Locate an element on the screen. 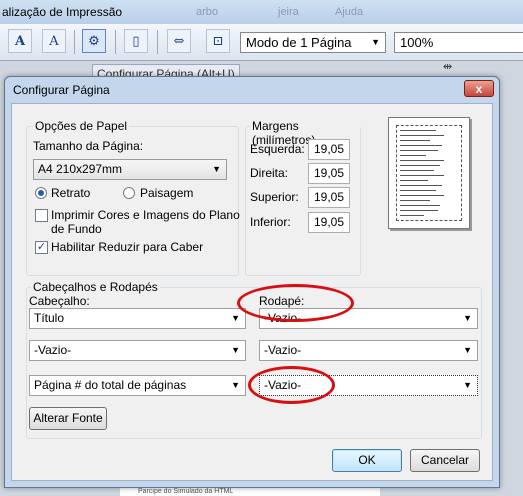 Image resolution: width=523 pixels, height=496 pixels. cancel-button: Cancelar is located at coordinates (445, 460).